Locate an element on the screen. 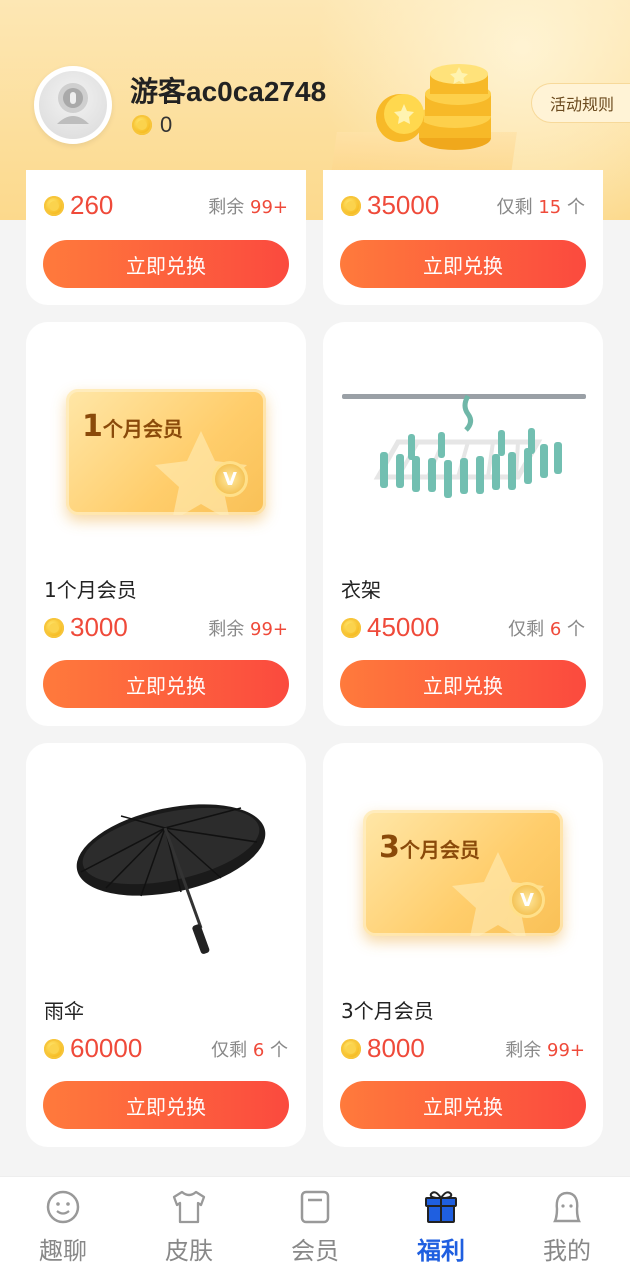  reward-card: 3个月会员 V 3个月会员 8000 剩余 99+ 立即兑换 is located at coordinates (463, 945).